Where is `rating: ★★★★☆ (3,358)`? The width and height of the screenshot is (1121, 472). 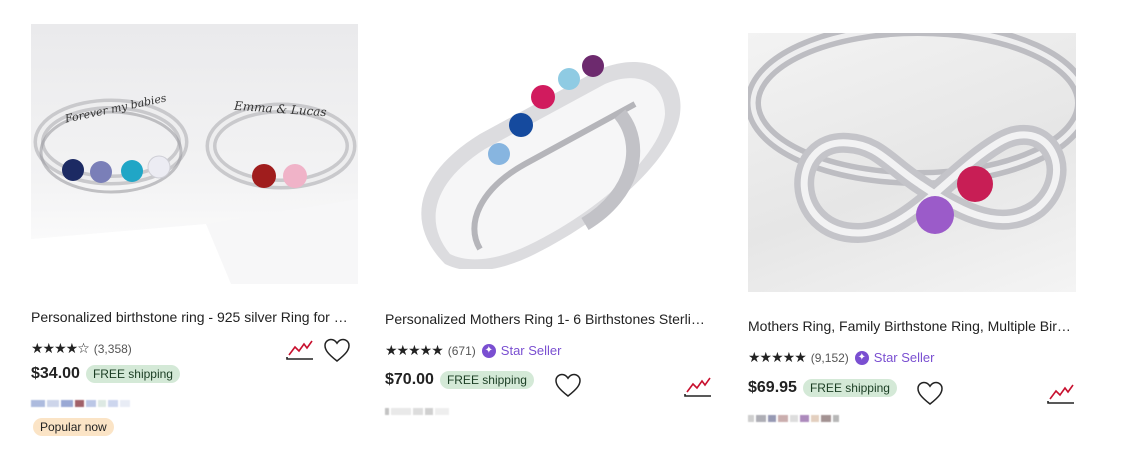
rating: ★★★★☆ (3,358) is located at coordinates (81, 348).